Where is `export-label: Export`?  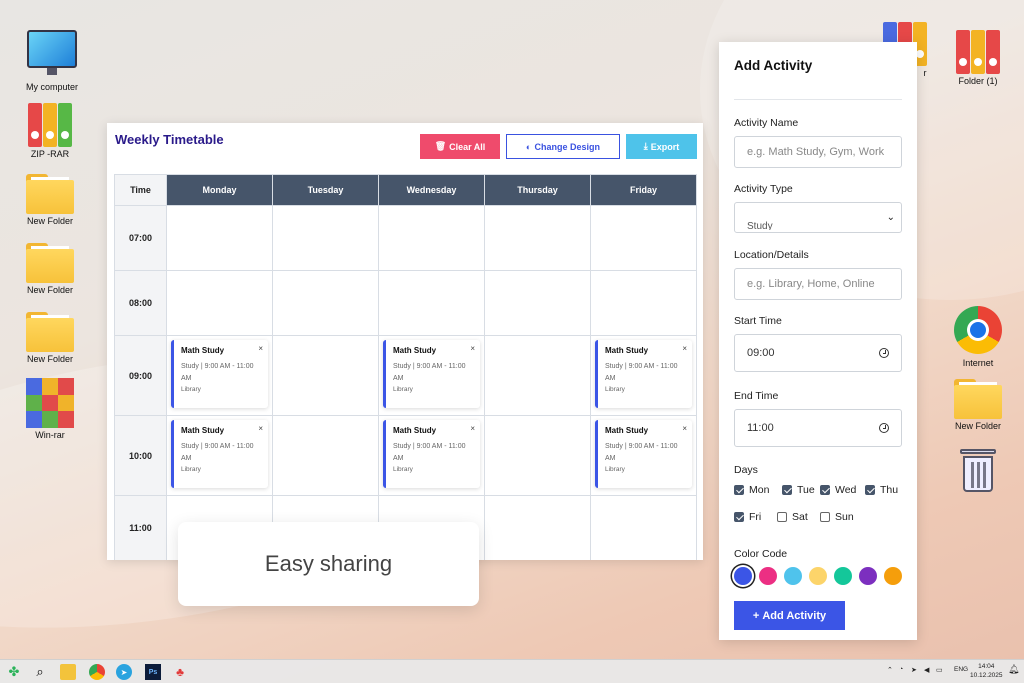
export-label: Export is located at coordinates (665, 146).